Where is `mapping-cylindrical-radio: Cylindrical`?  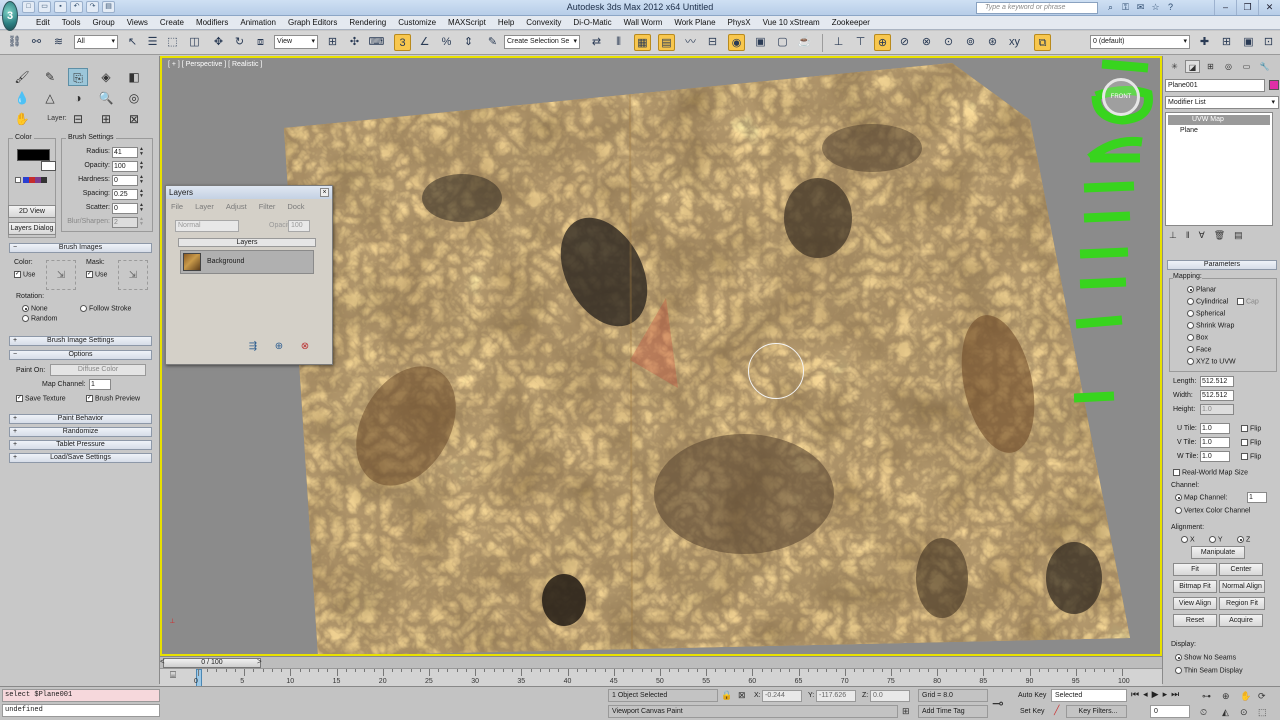
mapping-cylindrical-radio: Cylindrical is located at coordinates (1207, 301).